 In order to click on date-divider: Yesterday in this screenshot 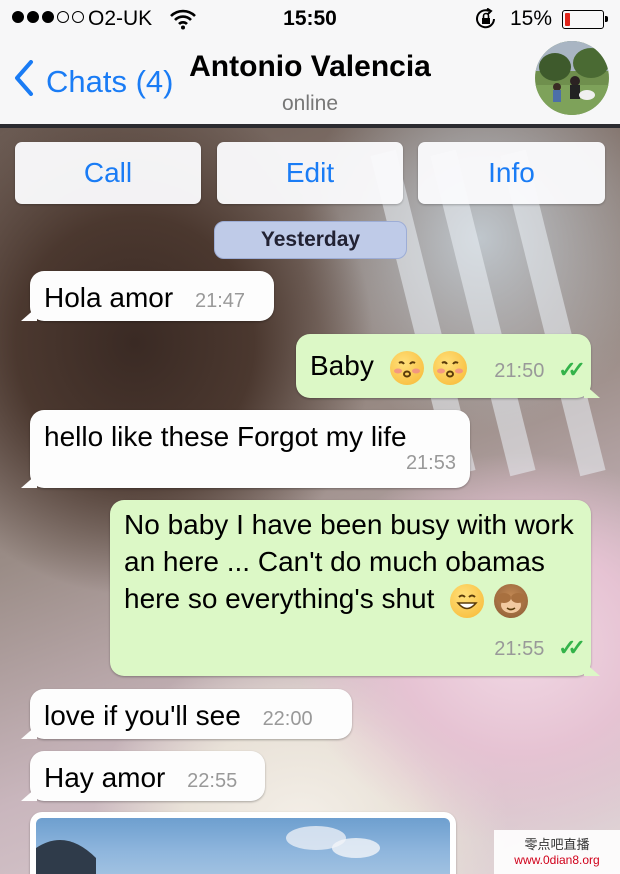, I will do `click(310, 240)`.